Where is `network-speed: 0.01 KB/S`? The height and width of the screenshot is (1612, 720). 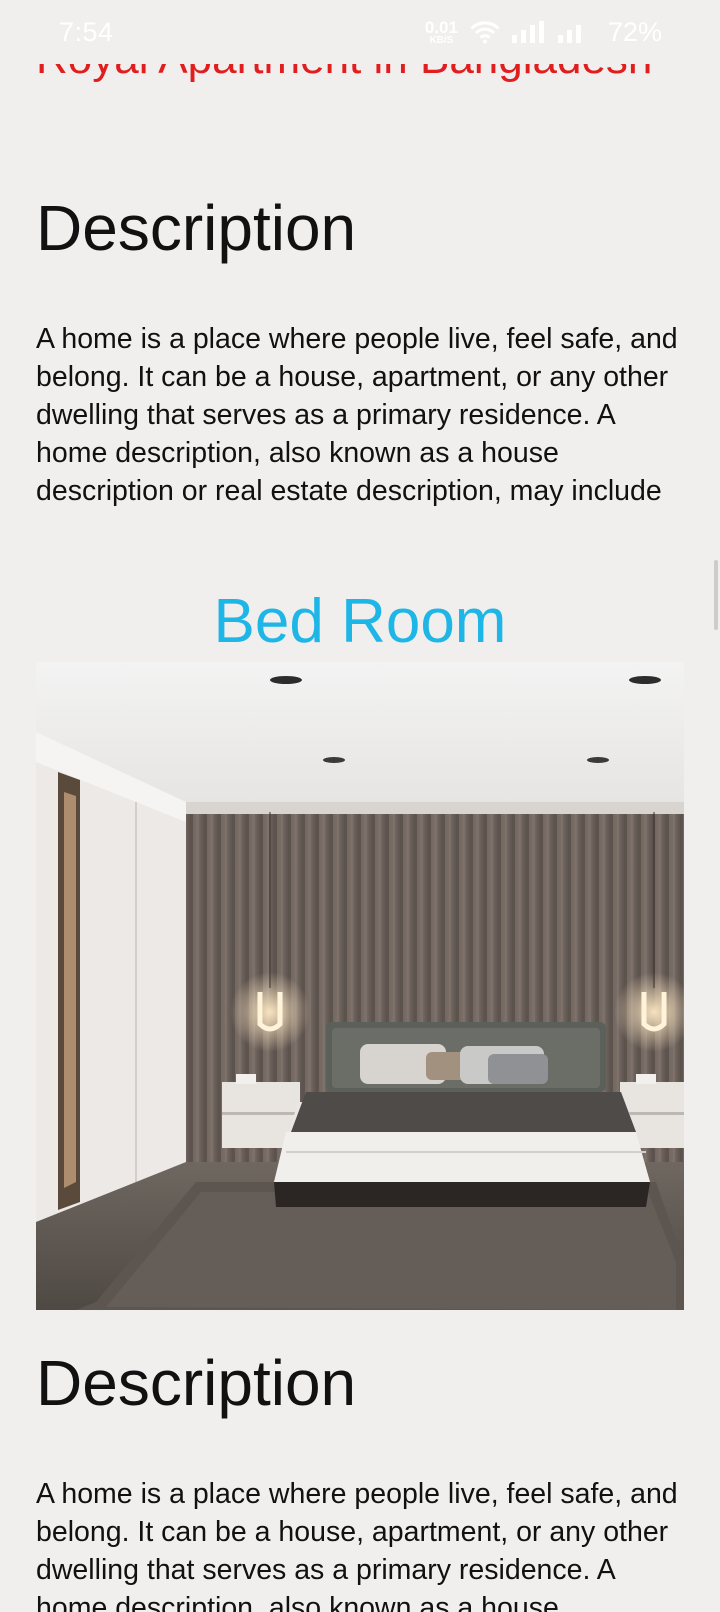 network-speed: 0.01 KB/S is located at coordinates (441, 32).